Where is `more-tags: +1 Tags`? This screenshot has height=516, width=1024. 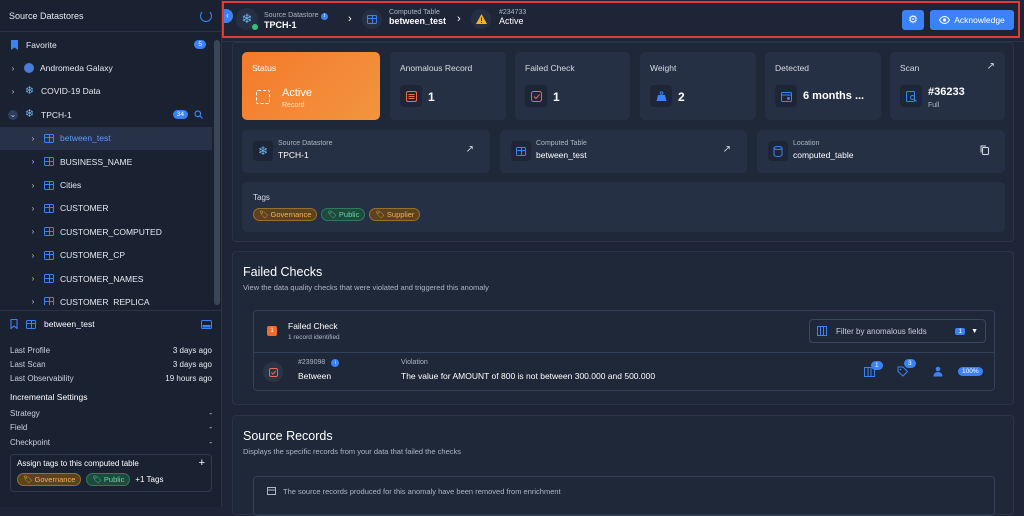
more-tags: +1 Tags is located at coordinates (149, 479).